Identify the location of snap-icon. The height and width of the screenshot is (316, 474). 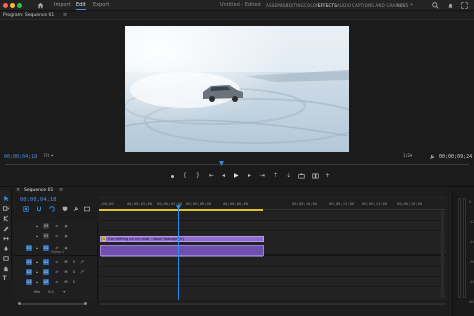
(39, 209).